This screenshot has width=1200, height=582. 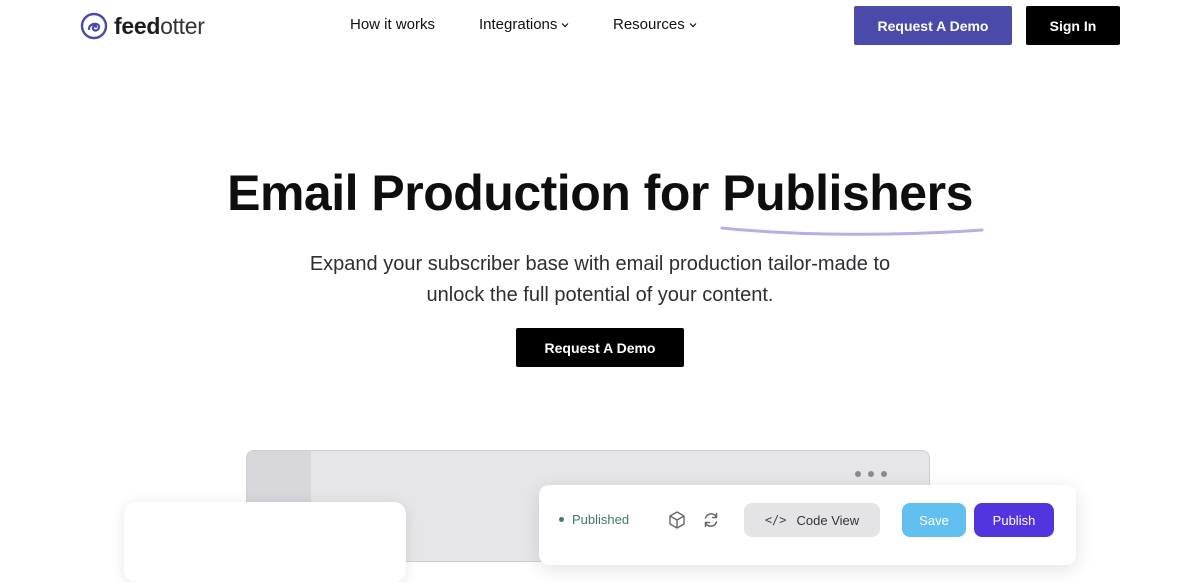 I want to click on nav-link-resources: Resources, so click(x=655, y=24).